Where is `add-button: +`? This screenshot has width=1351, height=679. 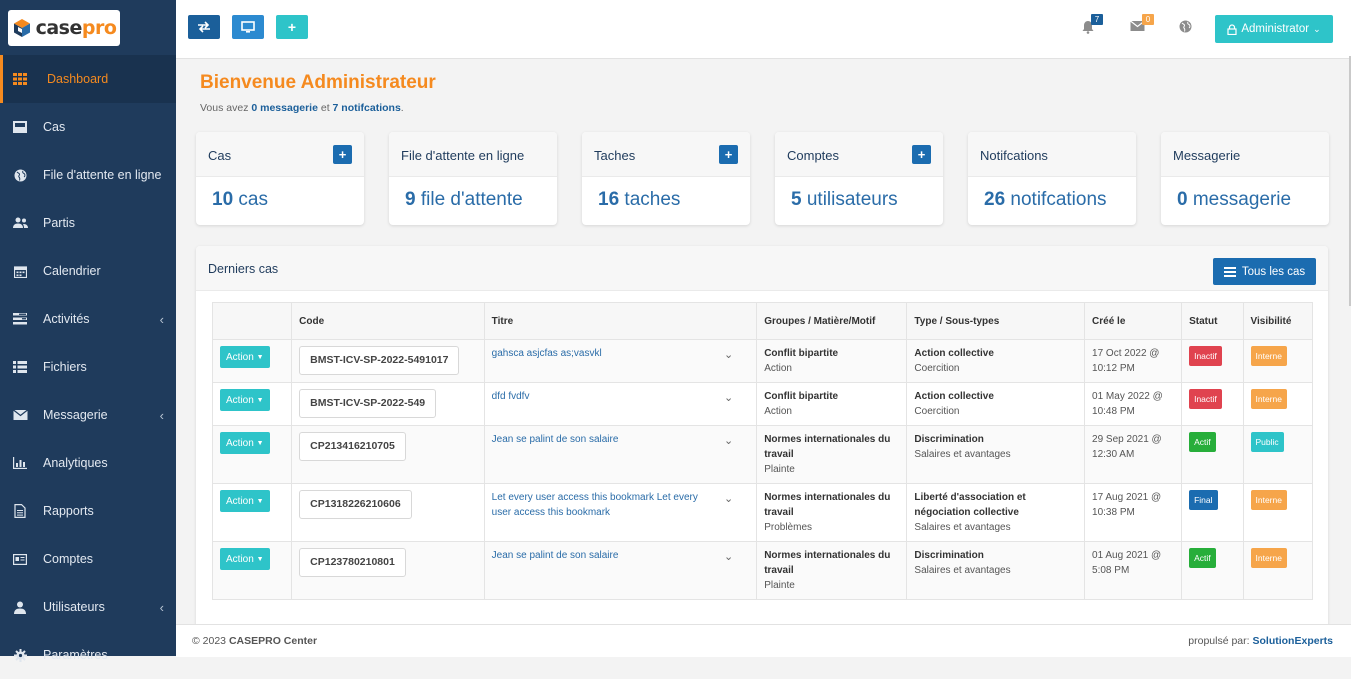
add-button: + is located at coordinates (292, 27).